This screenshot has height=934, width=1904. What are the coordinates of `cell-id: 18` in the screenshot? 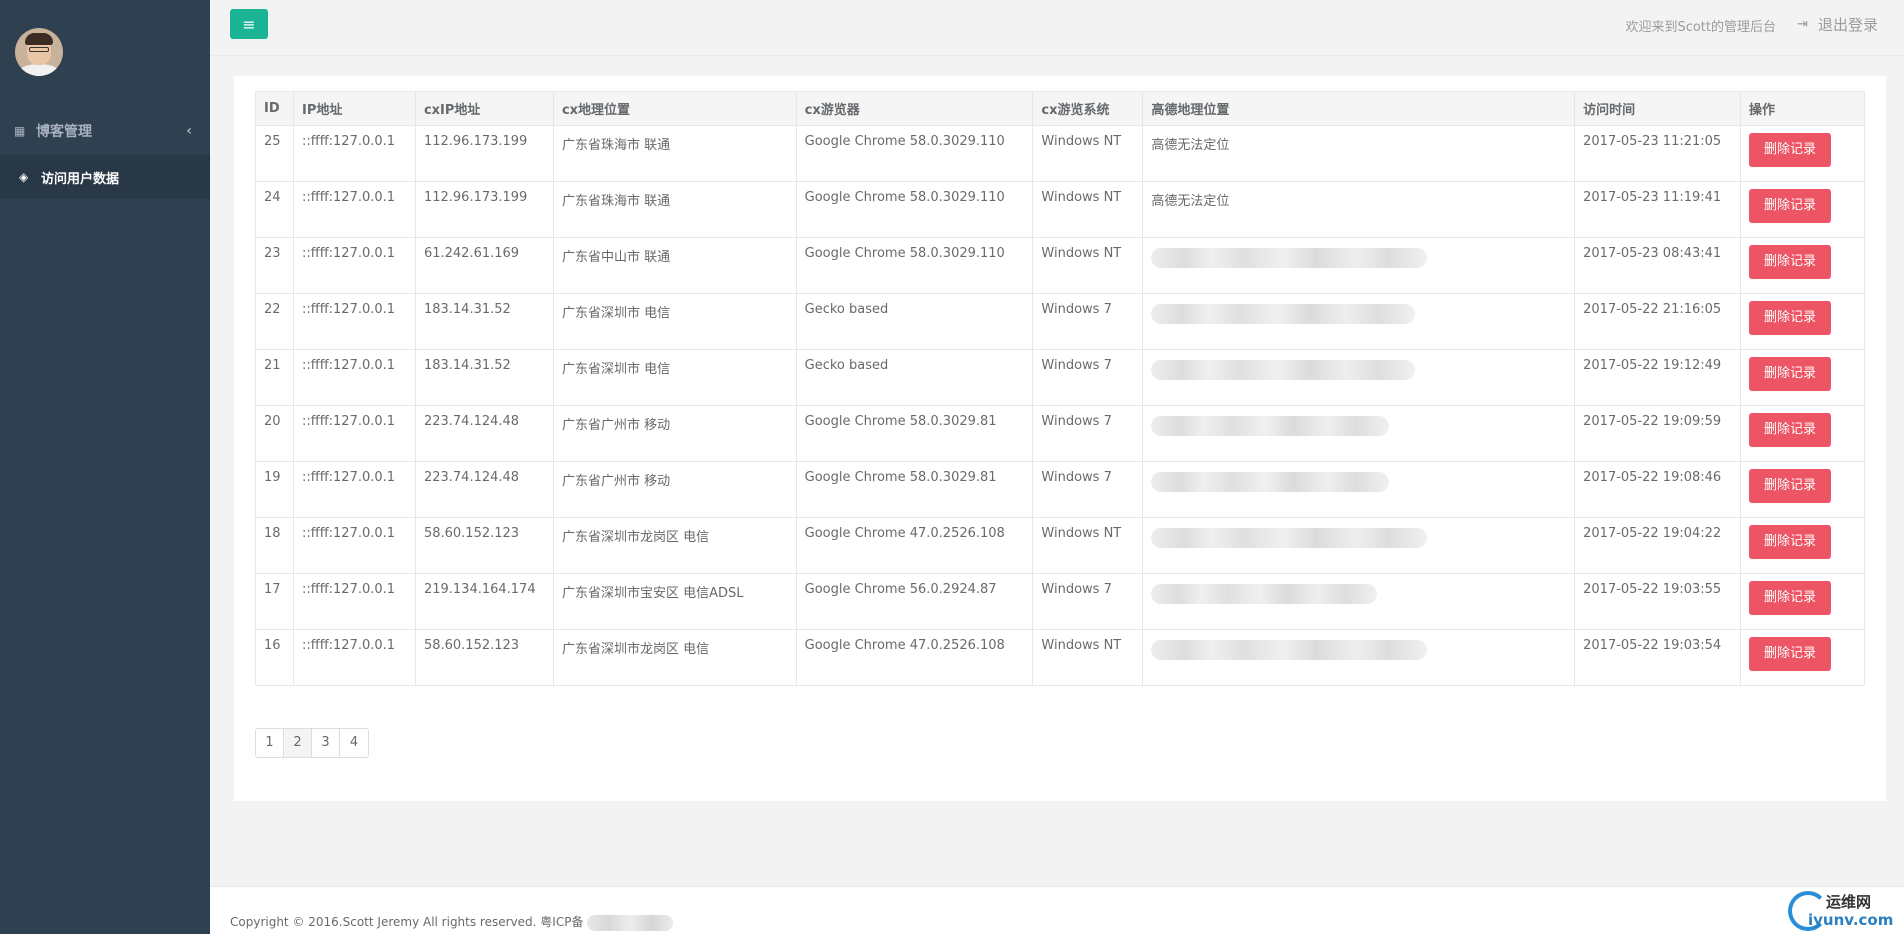 It's located at (274, 545).